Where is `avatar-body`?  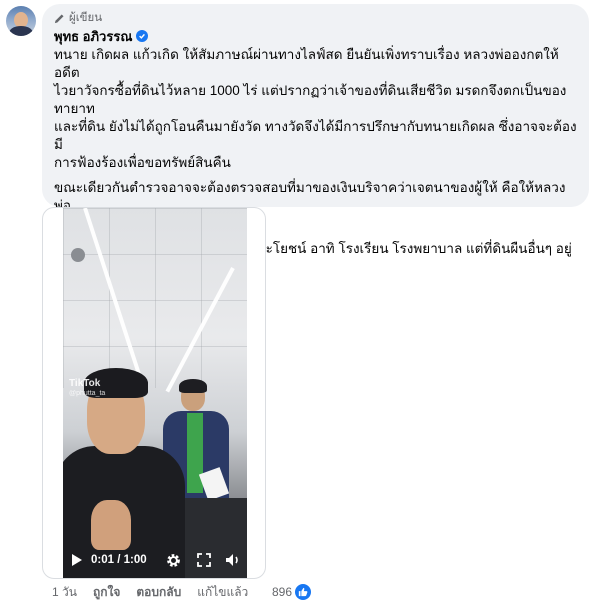 avatar-body is located at coordinates (21, 31).